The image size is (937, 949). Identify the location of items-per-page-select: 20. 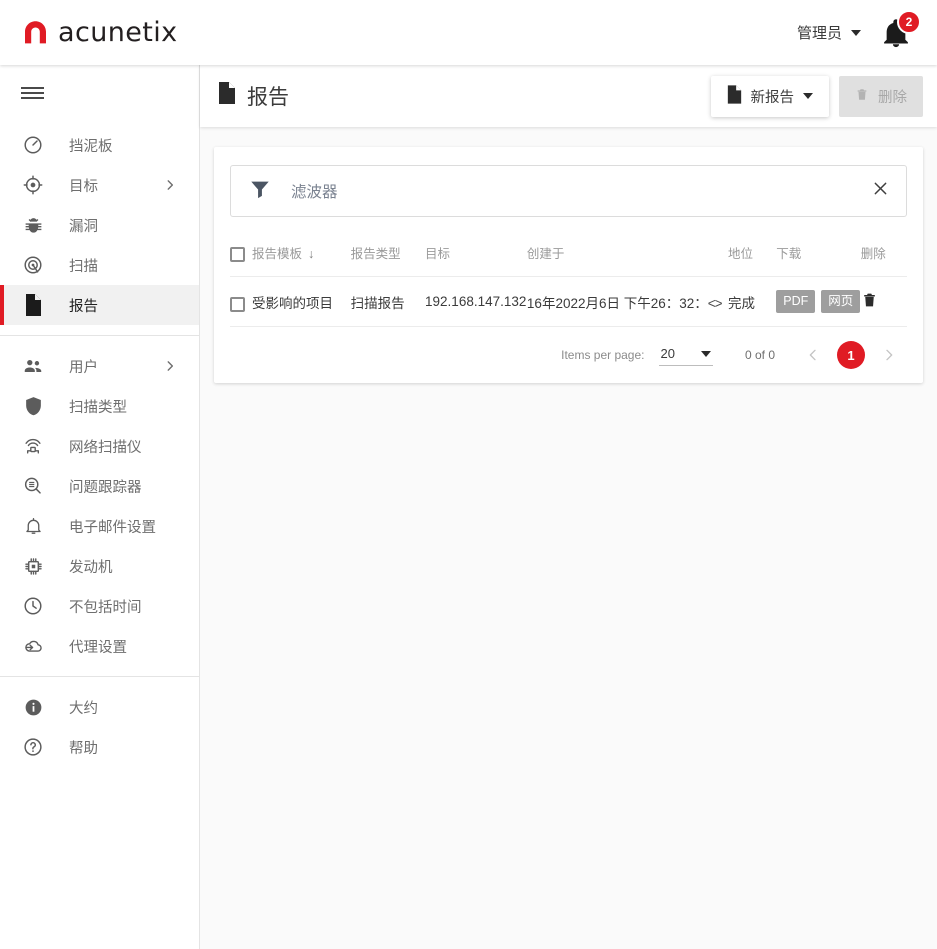
(685, 355).